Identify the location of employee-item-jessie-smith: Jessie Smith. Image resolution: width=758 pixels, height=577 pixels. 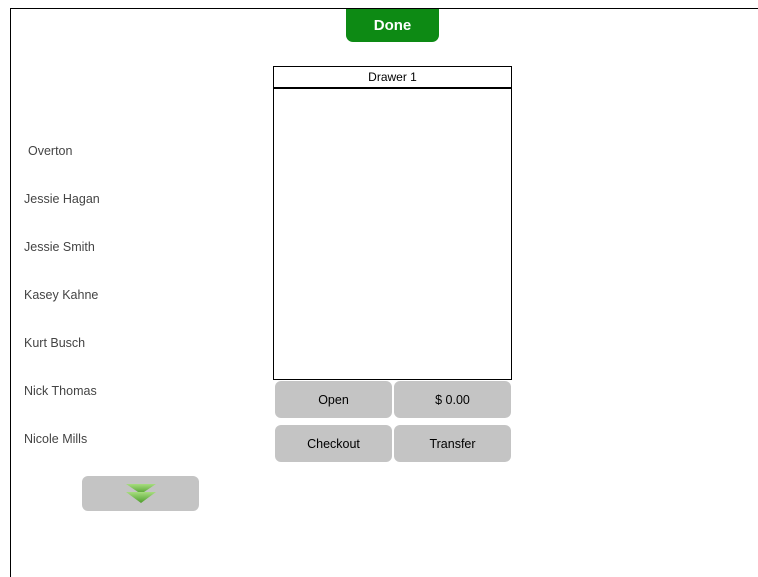
(124, 247).